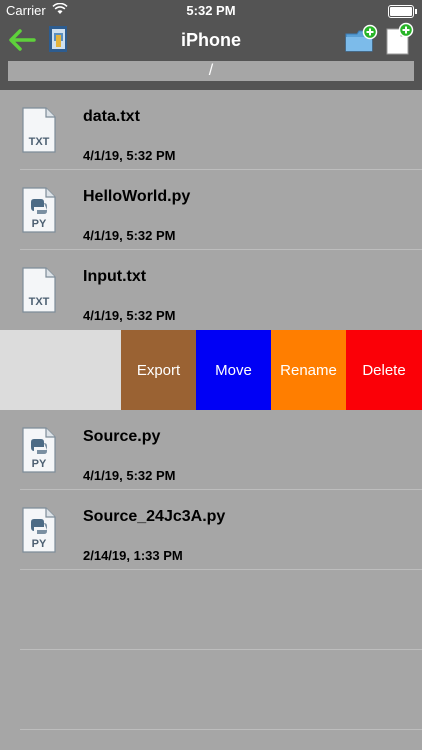  I want to click on file-name: Source.py, so click(122, 436).